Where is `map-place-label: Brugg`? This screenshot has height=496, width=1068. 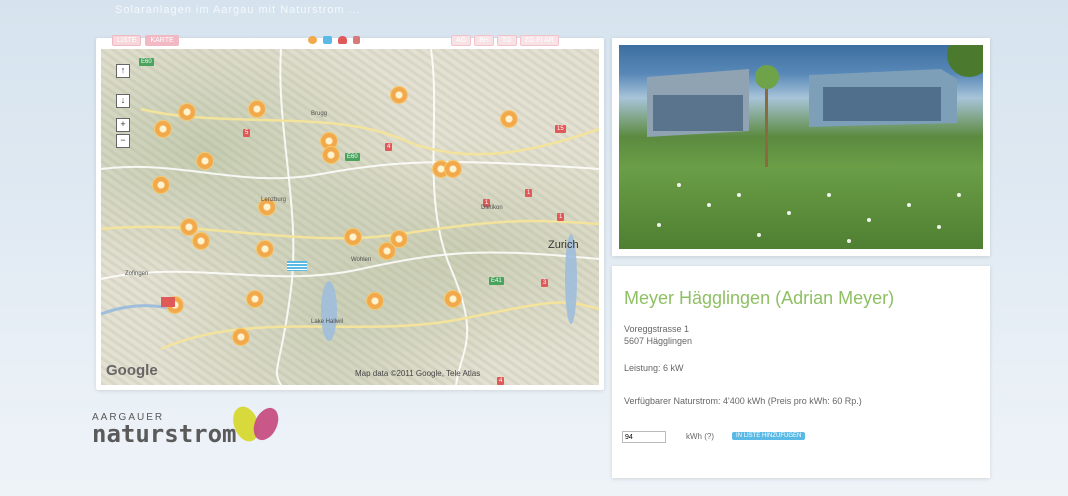 map-place-label: Brugg is located at coordinates (319, 114).